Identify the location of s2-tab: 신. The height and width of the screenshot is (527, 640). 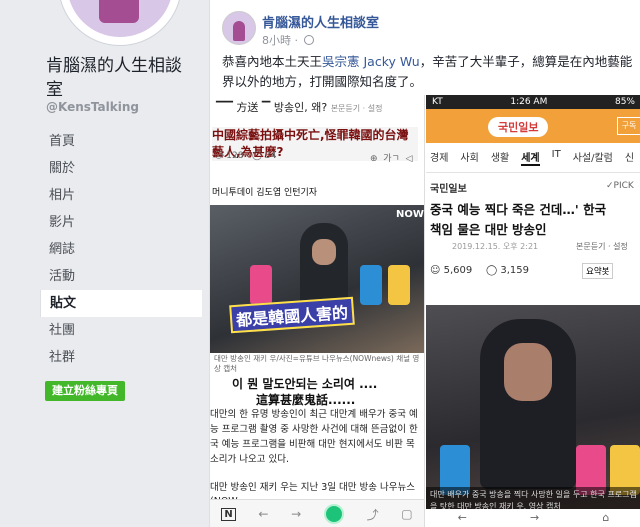
(629, 158).